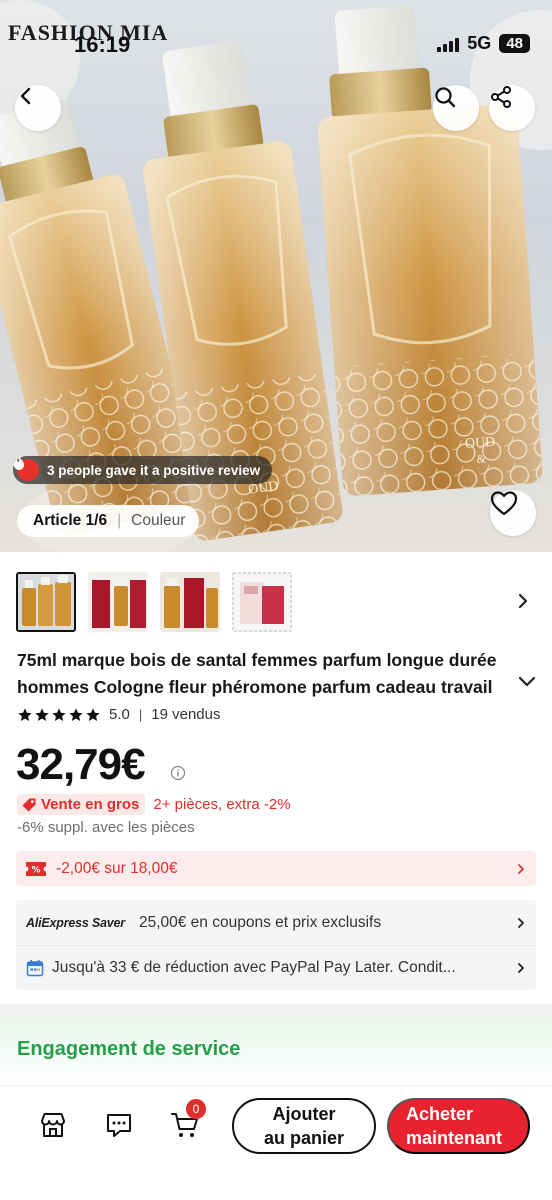 This screenshot has width=552, height=1200. I want to click on bulk-badge: Vente en gros, so click(81, 804).